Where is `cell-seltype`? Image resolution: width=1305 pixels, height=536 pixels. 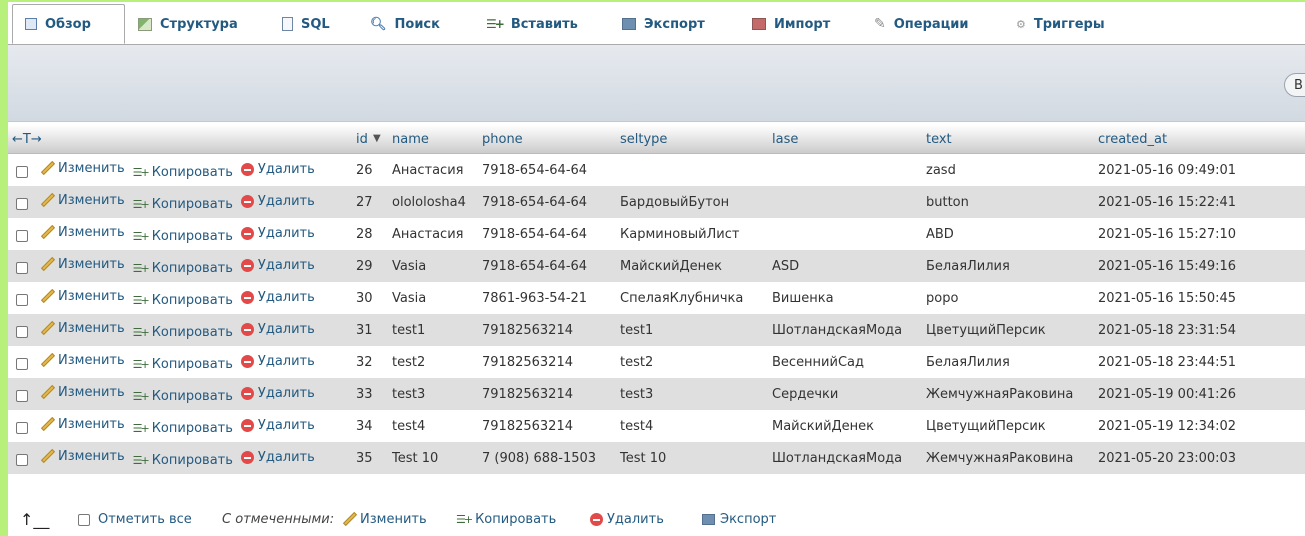 cell-seltype is located at coordinates (692, 169).